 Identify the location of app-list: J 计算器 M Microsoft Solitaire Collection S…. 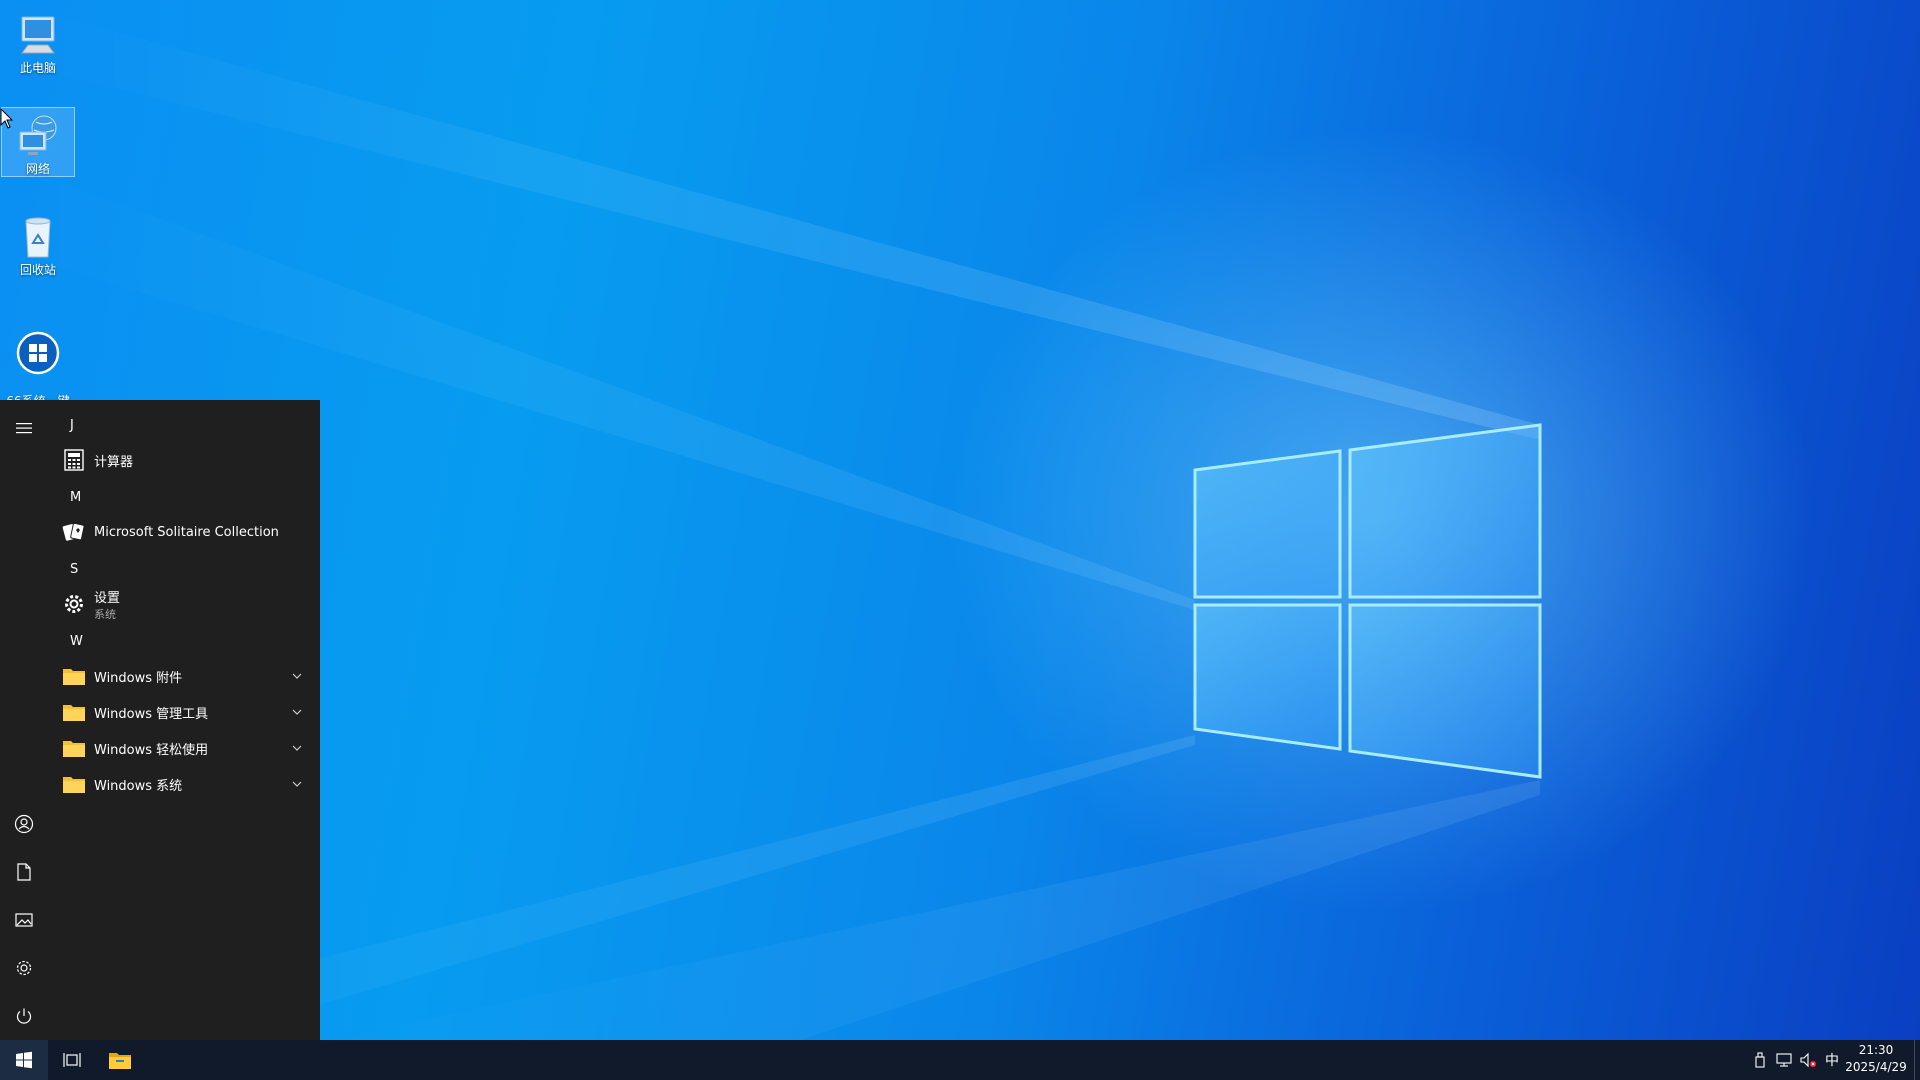
(184, 720).